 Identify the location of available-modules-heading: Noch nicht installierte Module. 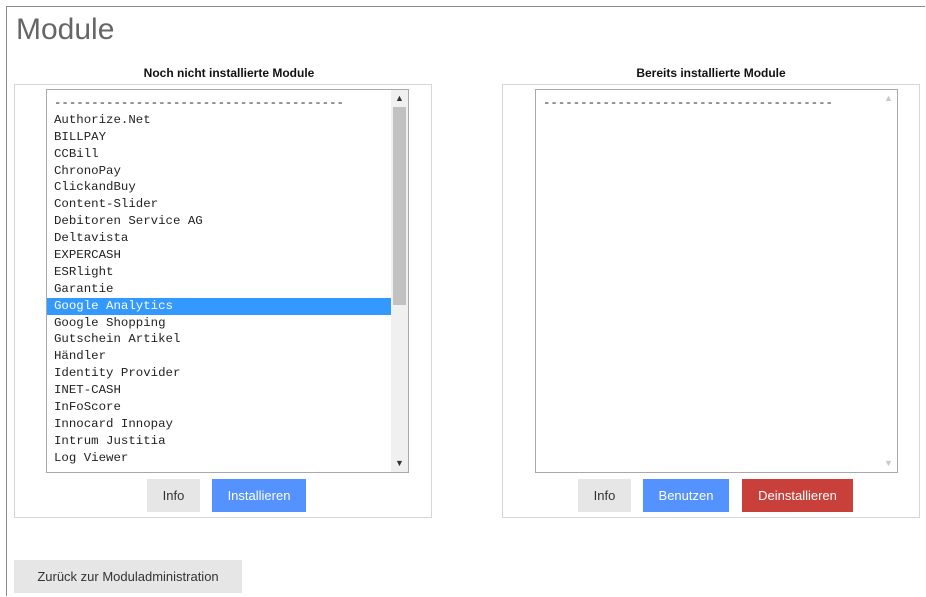
(229, 73).